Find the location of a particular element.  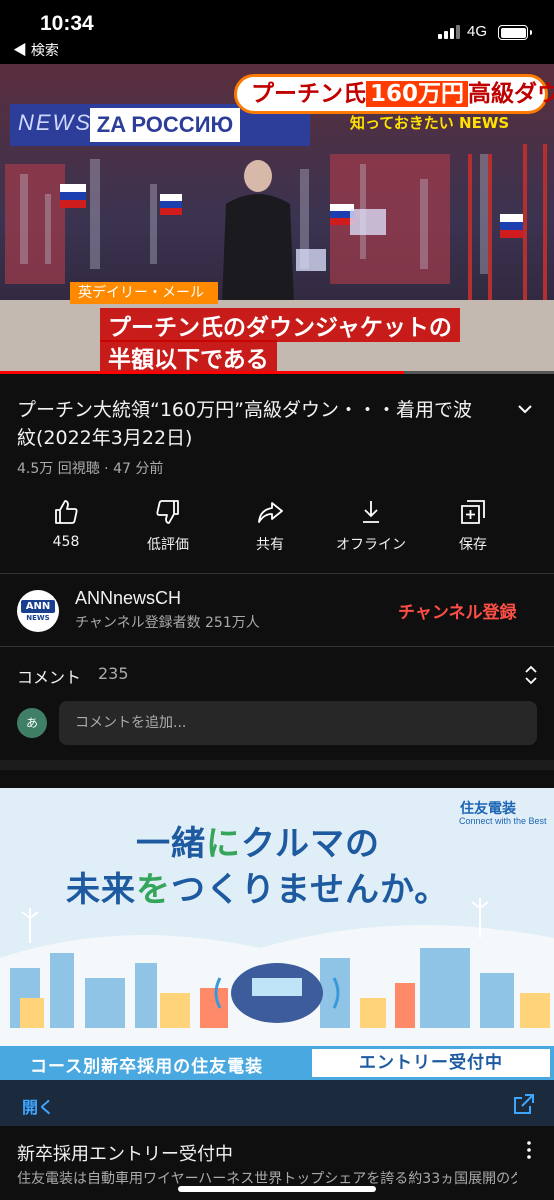

like-button: 458 is located at coordinates (66, 524).